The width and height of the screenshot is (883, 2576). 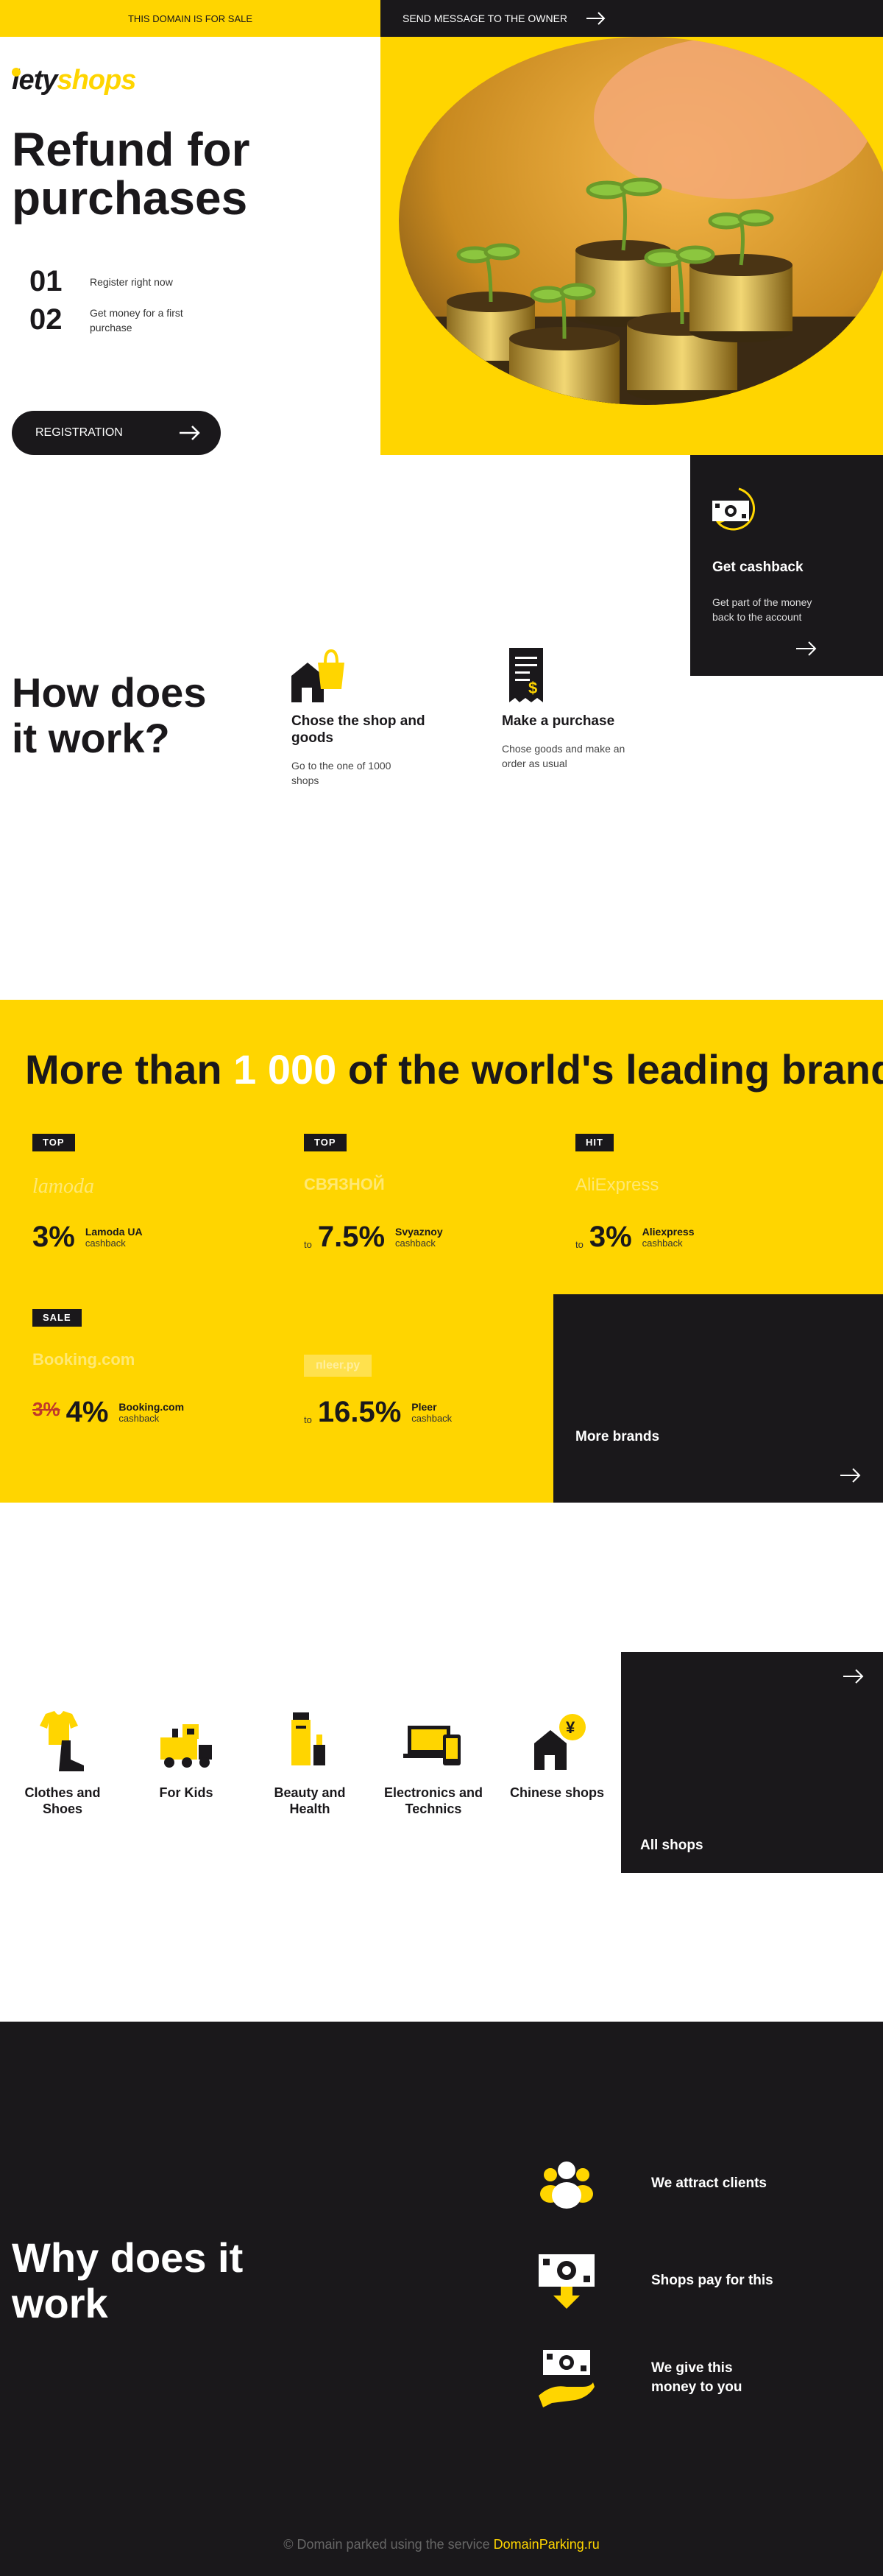 I want to click on yen-shop-icon: ¥, so click(x=557, y=1741).